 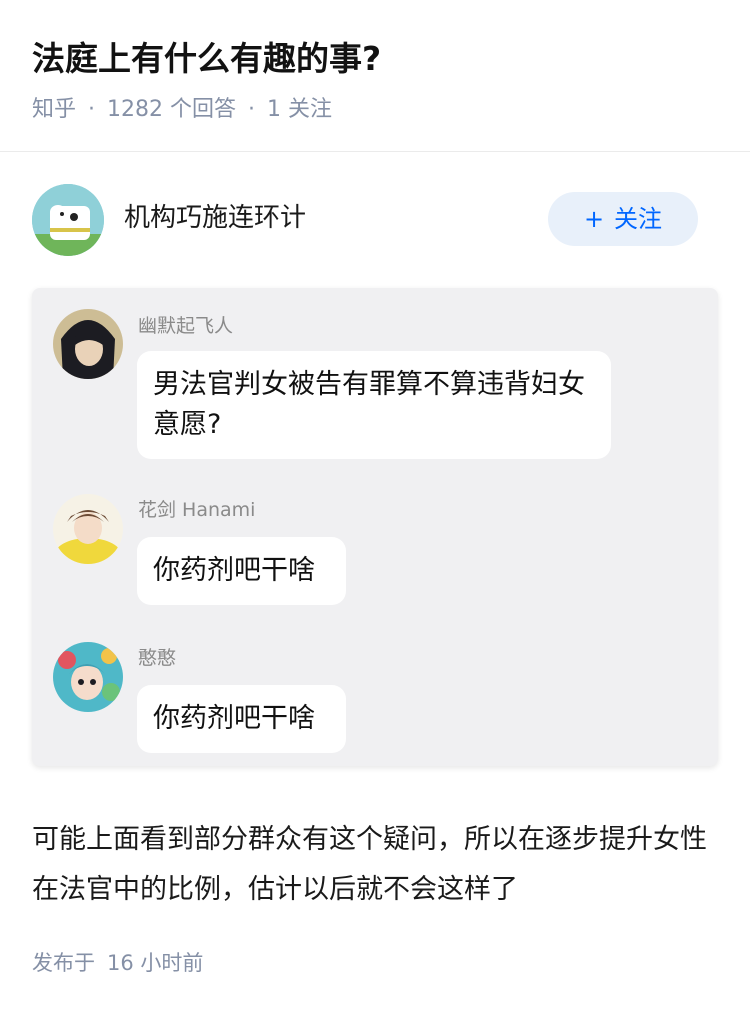 I want to click on question-title: 法庭上有什么有趣的事?, so click(x=206, y=59).